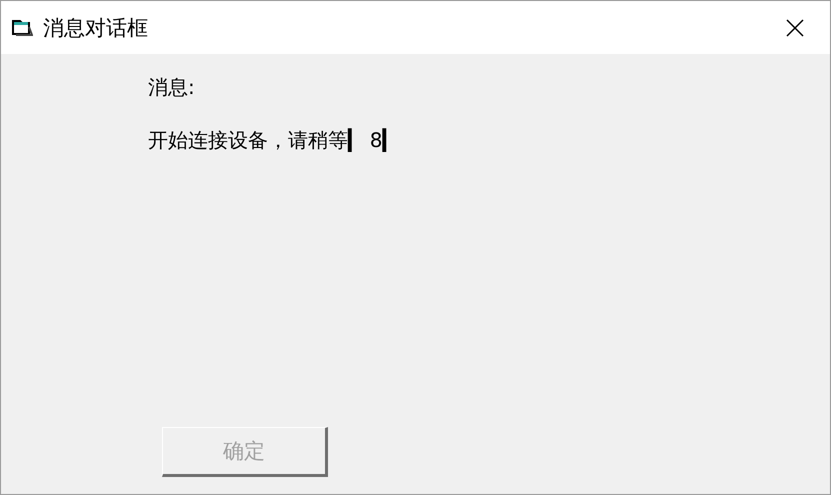 This screenshot has width=831, height=495. What do you see at coordinates (273, 140) in the screenshot?
I see `message-text: 开始连接设备，请稍等▎ 8▎` at bounding box center [273, 140].